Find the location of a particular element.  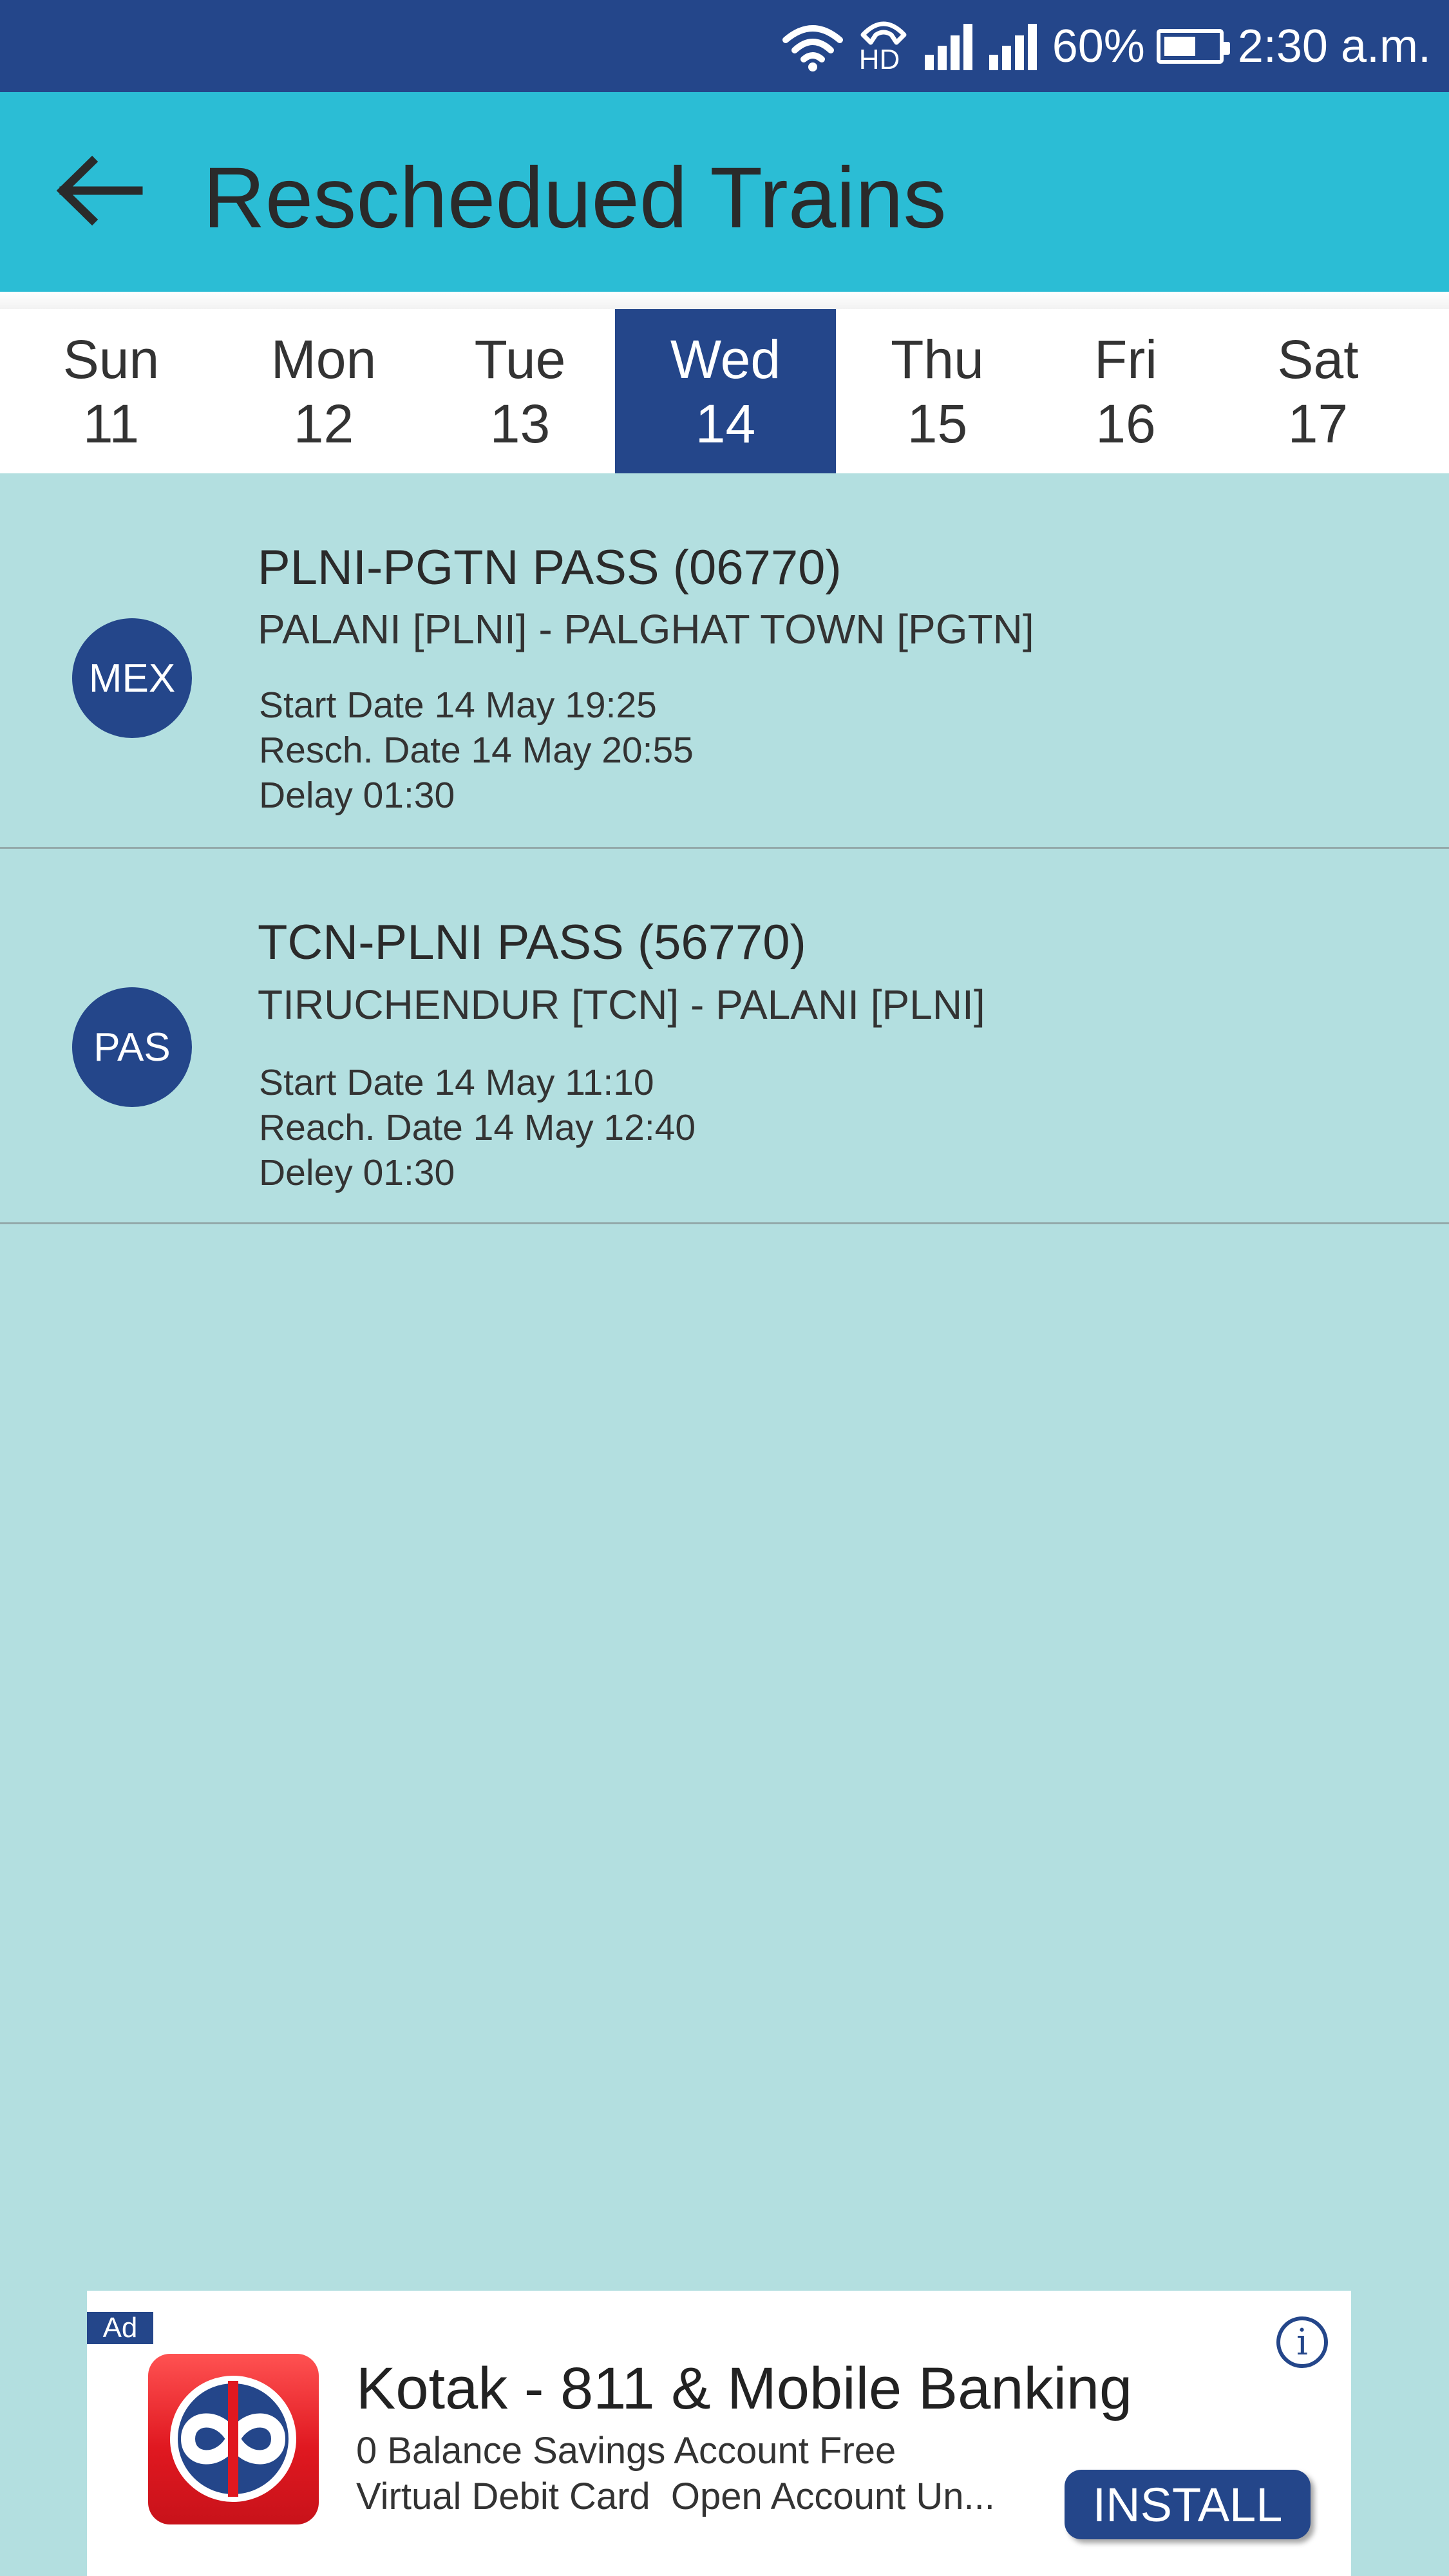

status-time: 2:30 a.m. is located at coordinates (1334, 46).